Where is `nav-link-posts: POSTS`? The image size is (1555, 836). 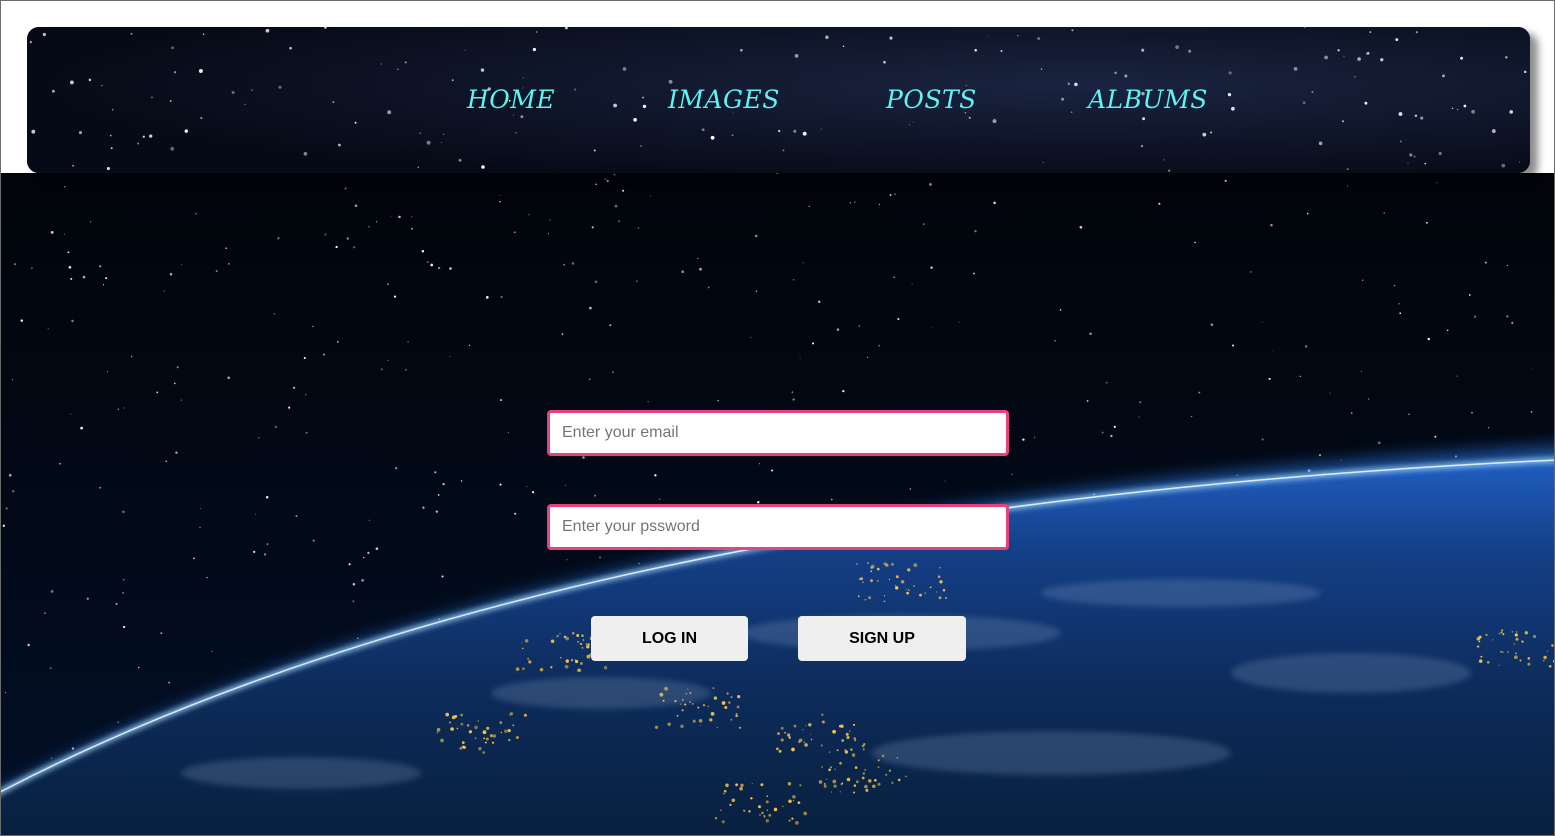
nav-link-posts: POSTS is located at coordinates (931, 99).